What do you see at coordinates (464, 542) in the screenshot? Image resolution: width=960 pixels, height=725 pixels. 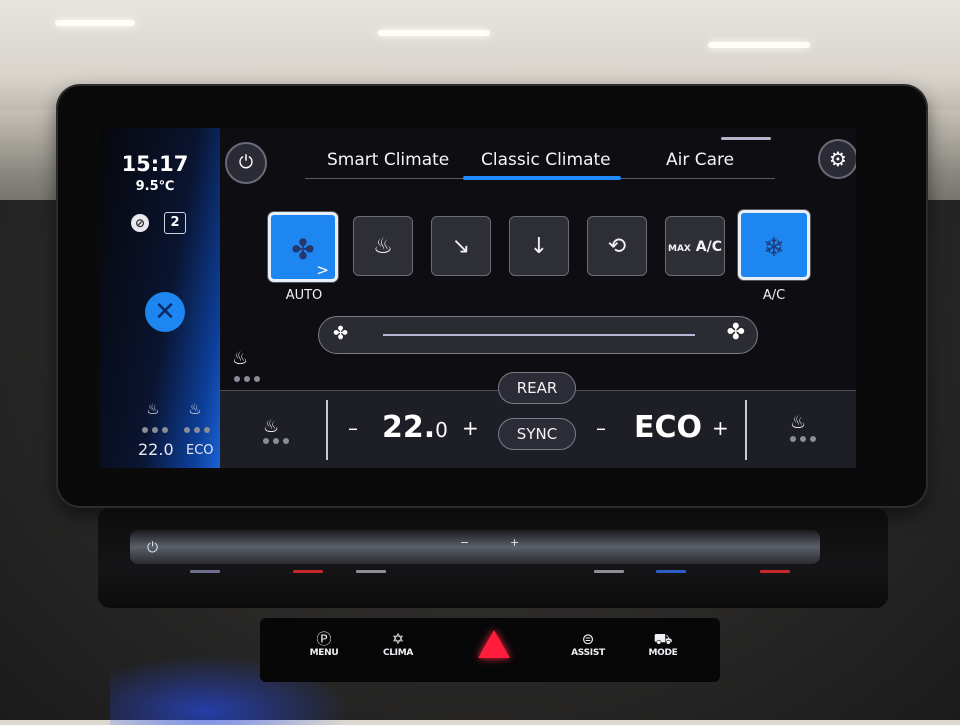 I see `volume-minus: −` at bounding box center [464, 542].